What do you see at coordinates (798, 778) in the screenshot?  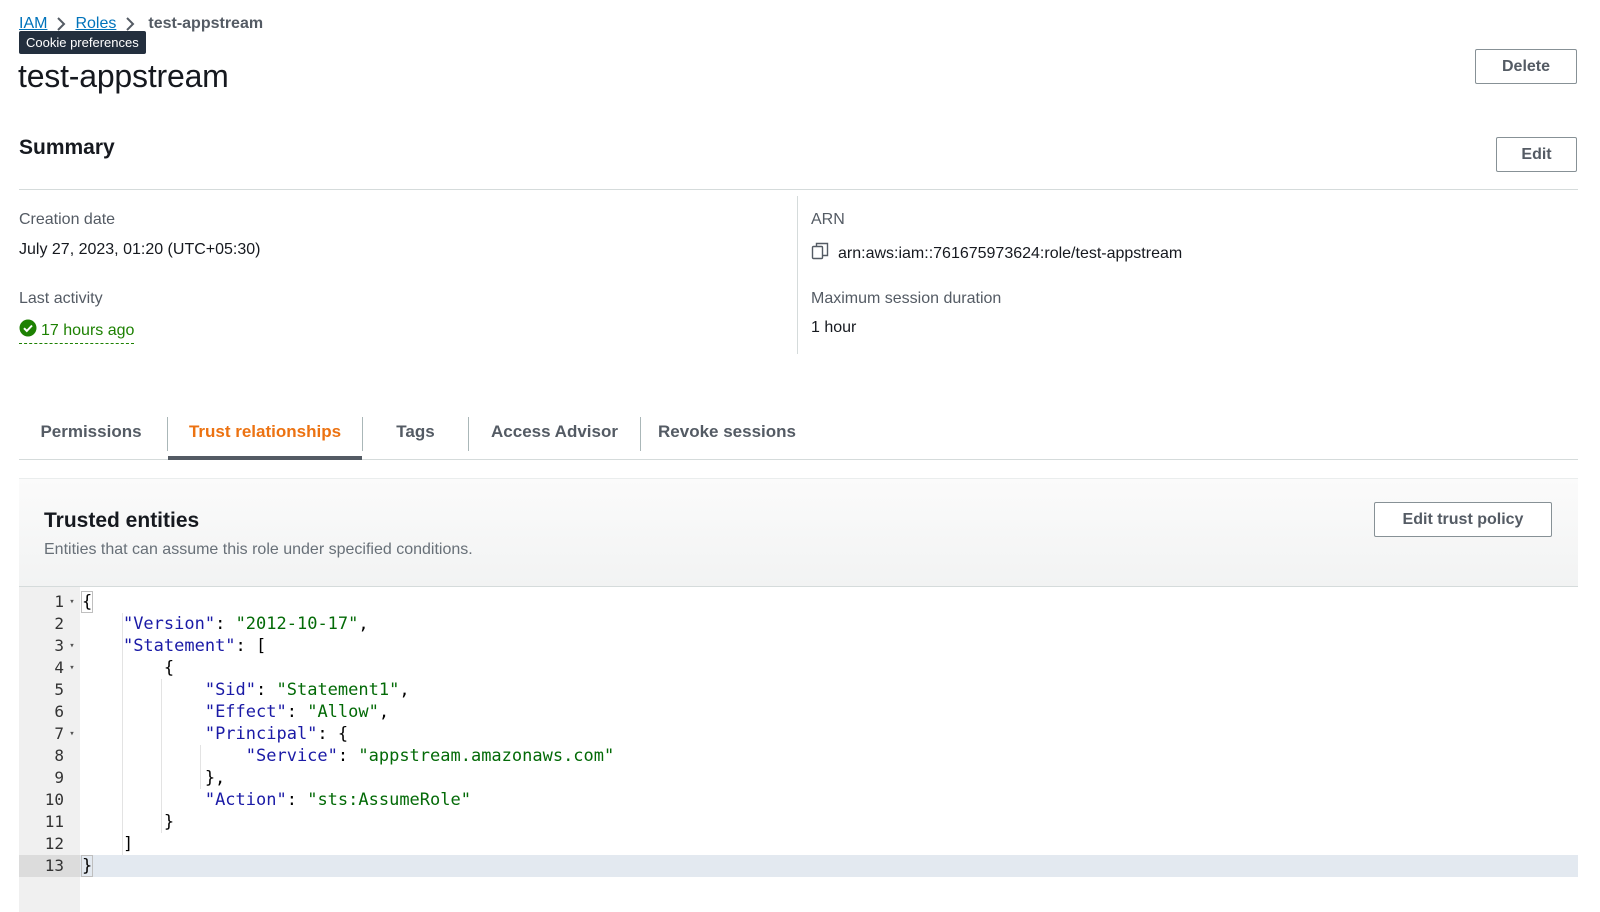 I see `code-line: 9 },` at bounding box center [798, 778].